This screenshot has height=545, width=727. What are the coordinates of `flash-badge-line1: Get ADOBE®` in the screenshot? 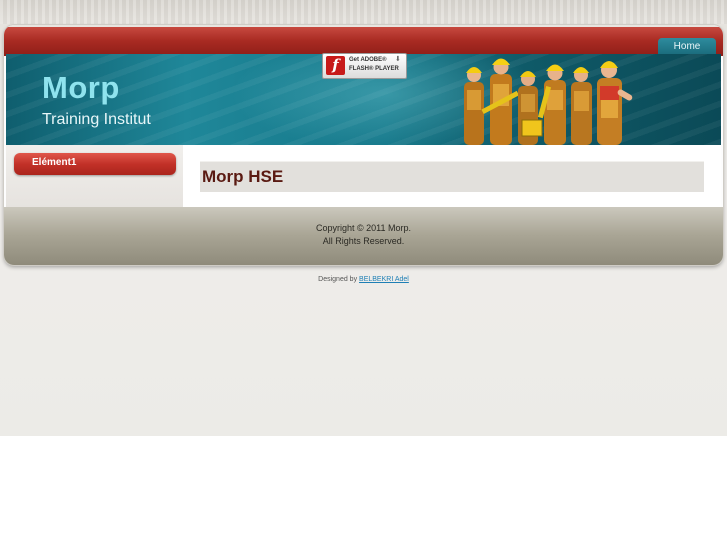 It's located at (368, 60).